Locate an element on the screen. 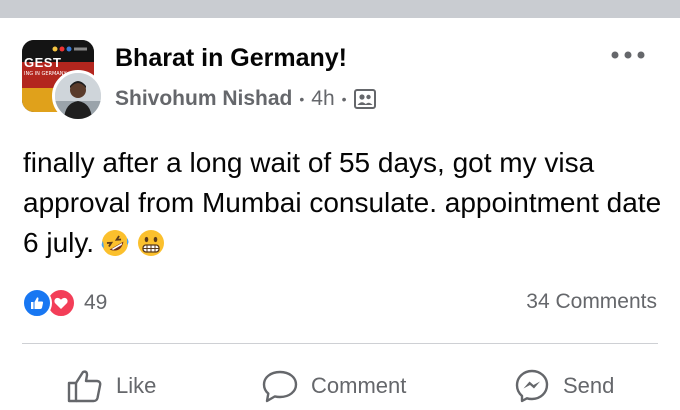 The width and height of the screenshot is (680, 410). grimacing-face-emoji is located at coordinates (151, 248).